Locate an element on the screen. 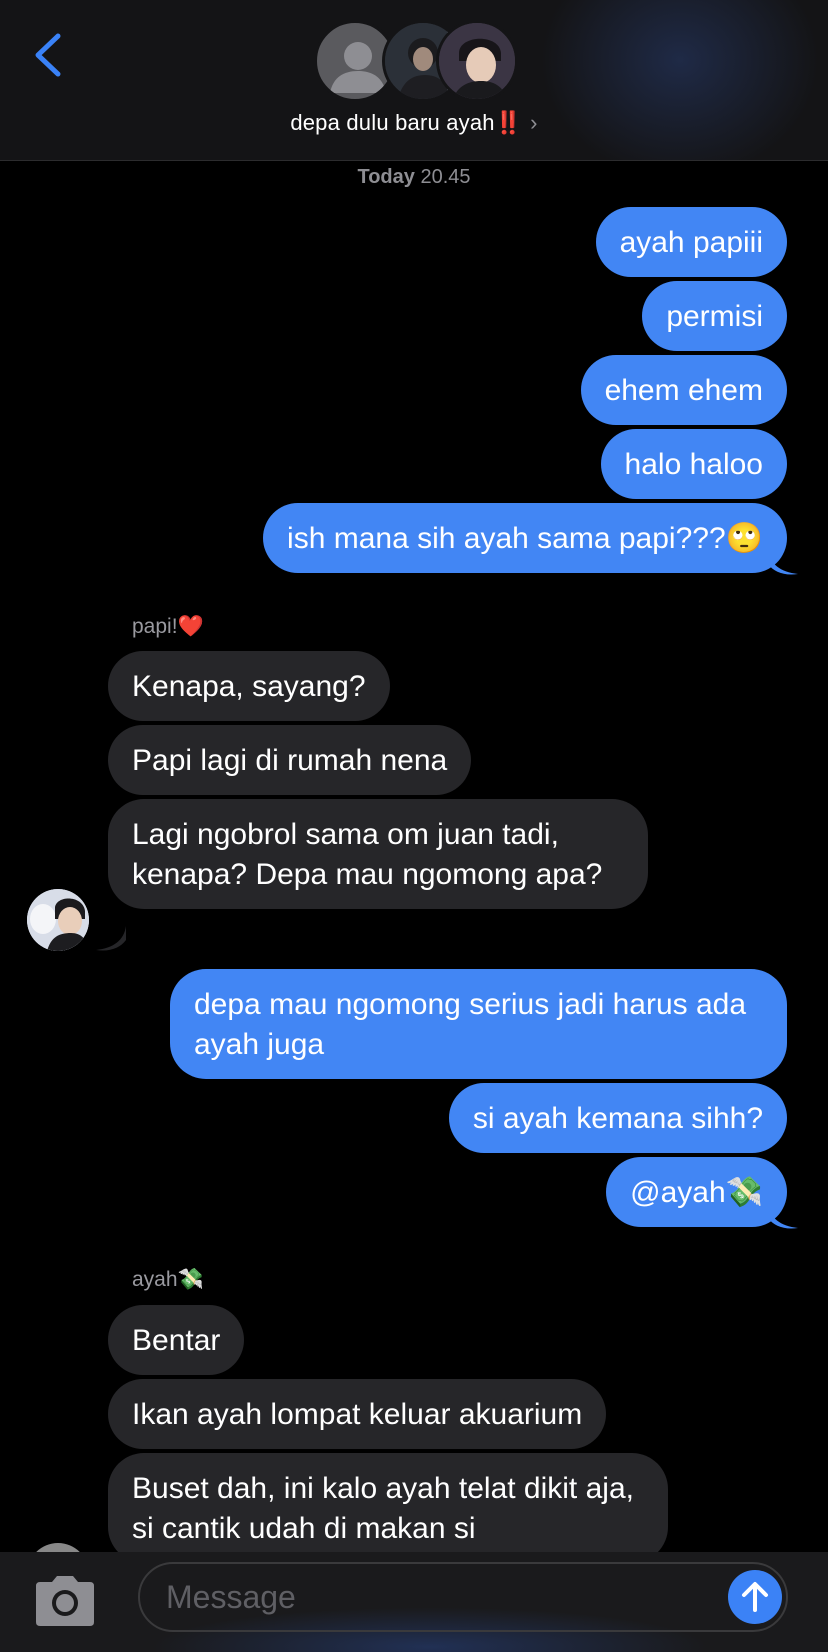 Image resolution: width=828 pixels, height=1652 pixels. incoming-message: Ikan ayah lompat keluar akuarium is located at coordinates (357, 1414).